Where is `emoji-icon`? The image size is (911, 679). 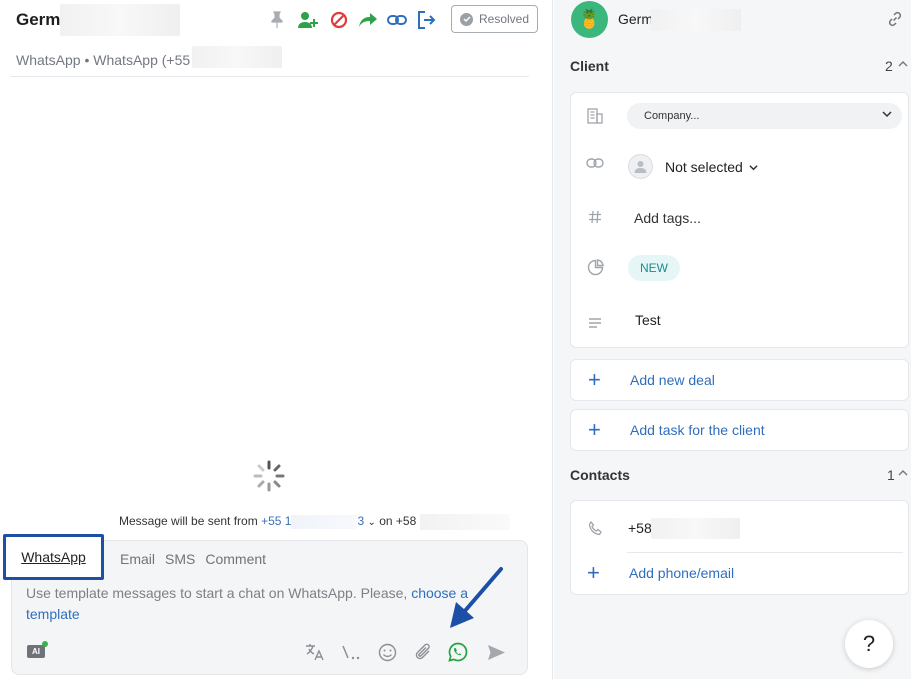 emoji-icon is located at coordinates (387, 652).